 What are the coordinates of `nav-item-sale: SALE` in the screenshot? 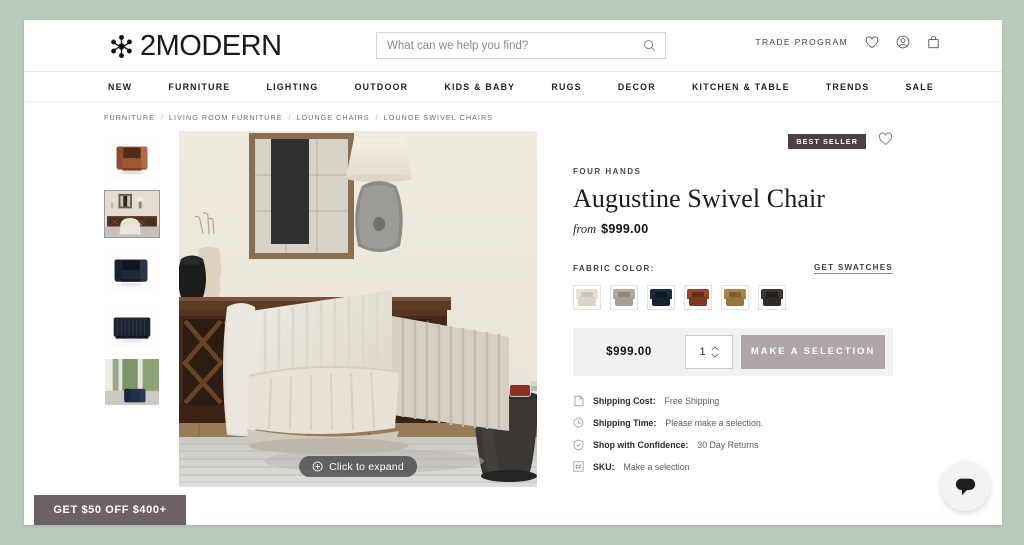 It's located at (920, 87).